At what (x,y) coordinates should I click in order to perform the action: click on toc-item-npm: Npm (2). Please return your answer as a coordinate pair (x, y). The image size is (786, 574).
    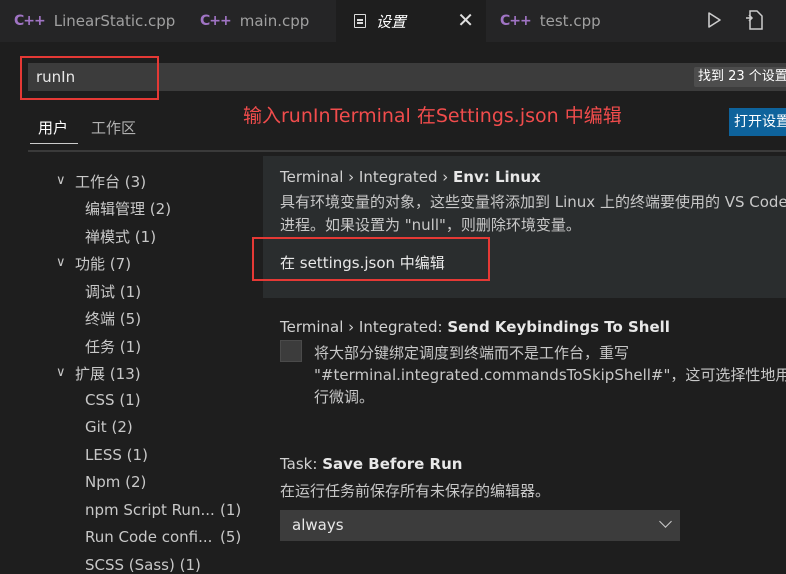
    Looking at the image, I should click on (115, 482).